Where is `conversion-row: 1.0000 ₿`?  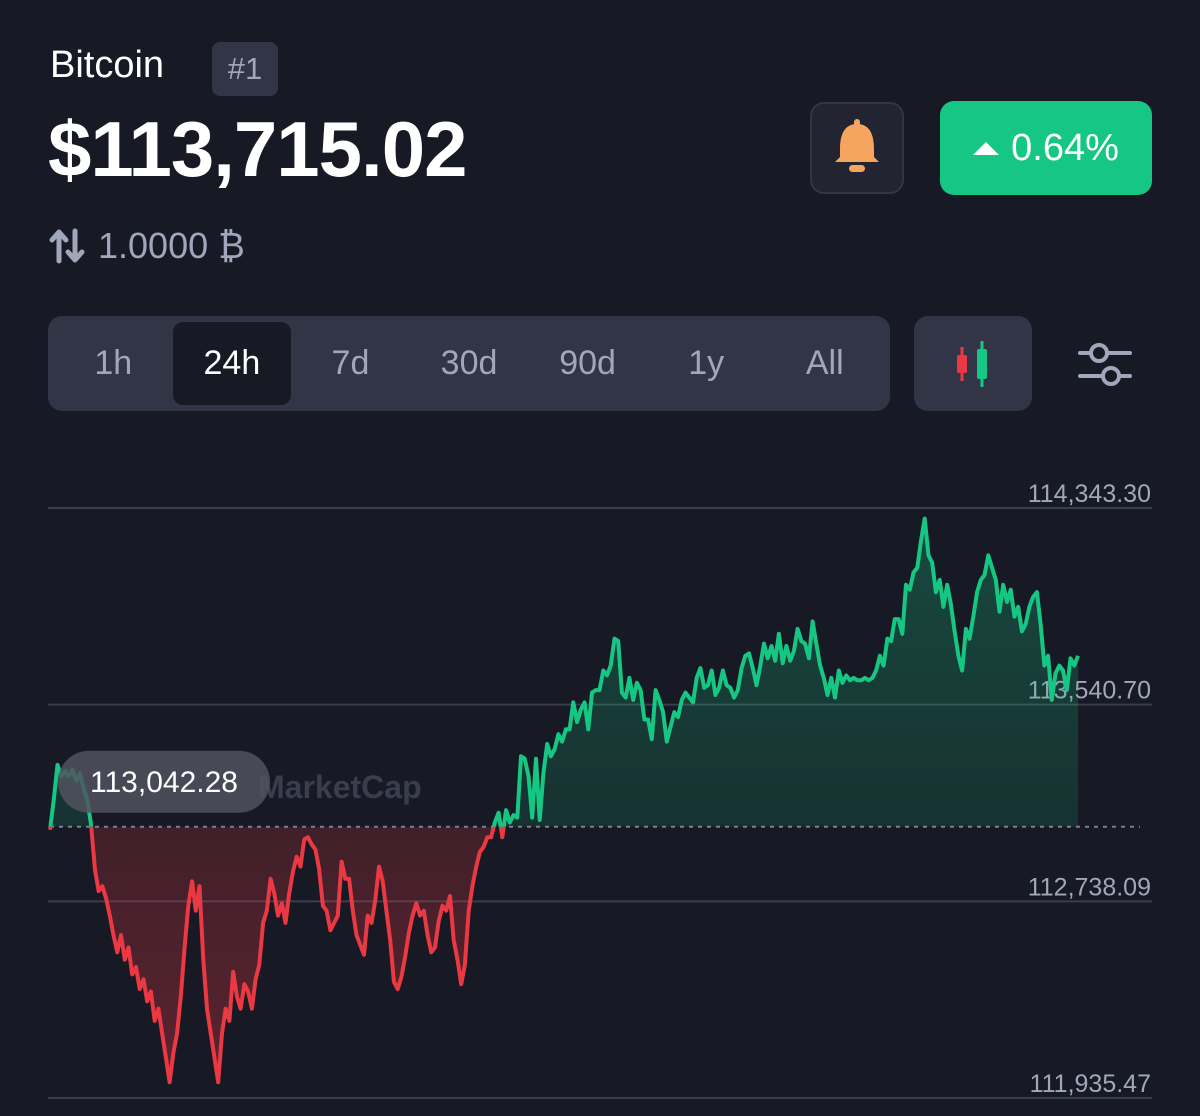 conversion-row: 1.0000 ₿ is located at coordinates (146, 246).